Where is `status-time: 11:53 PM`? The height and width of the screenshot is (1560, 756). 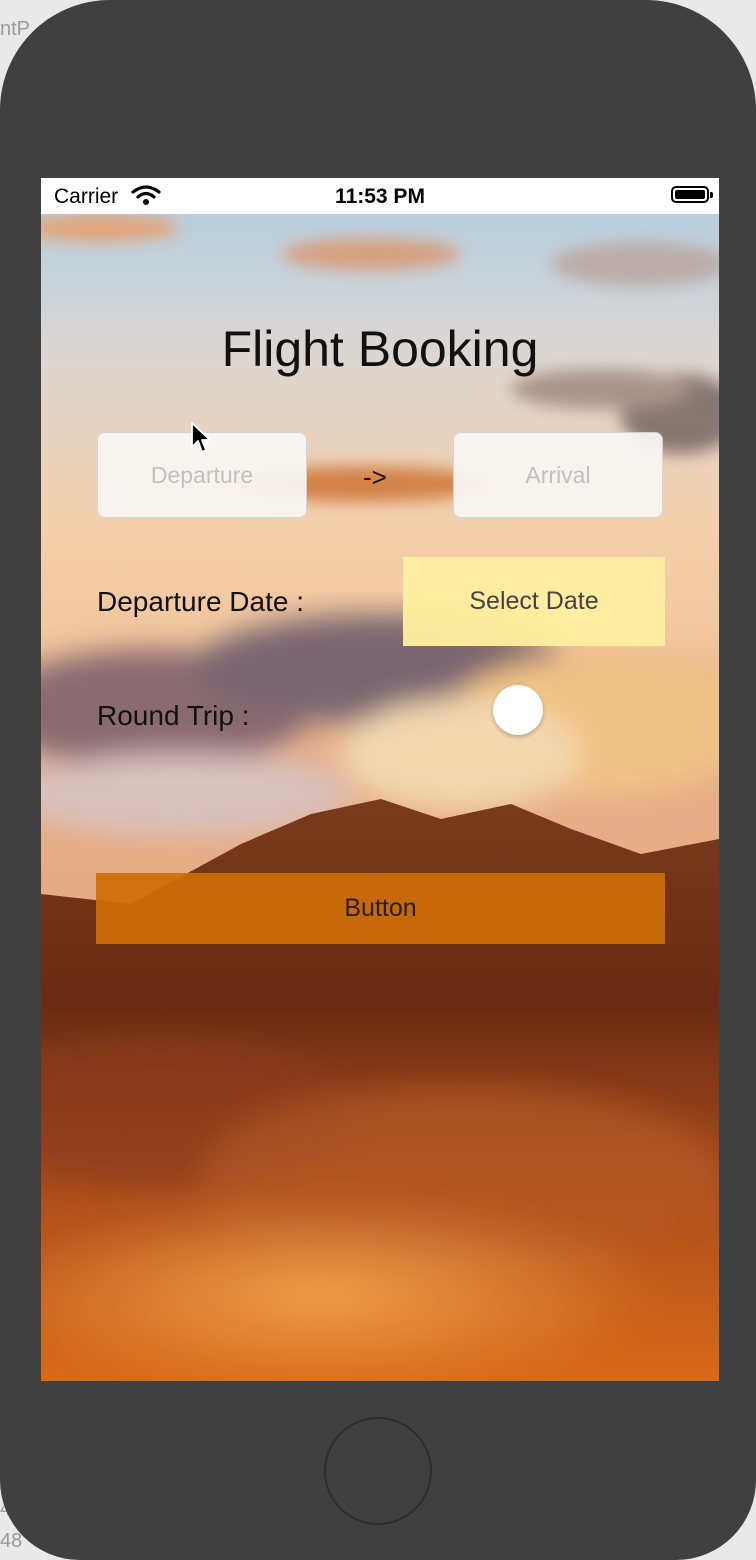
status-time: 11:53 PM is located at coordinates (380, 196).